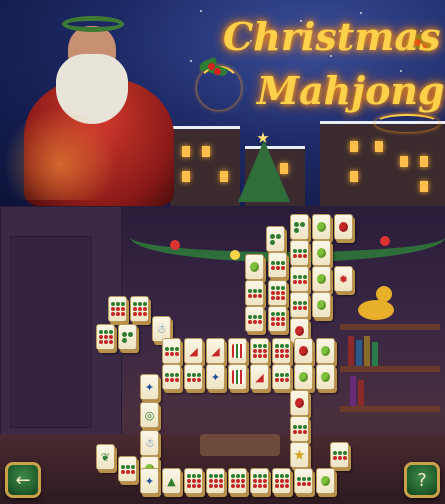  I want to click on mahjong-tile: ☃, so click(149, 443).